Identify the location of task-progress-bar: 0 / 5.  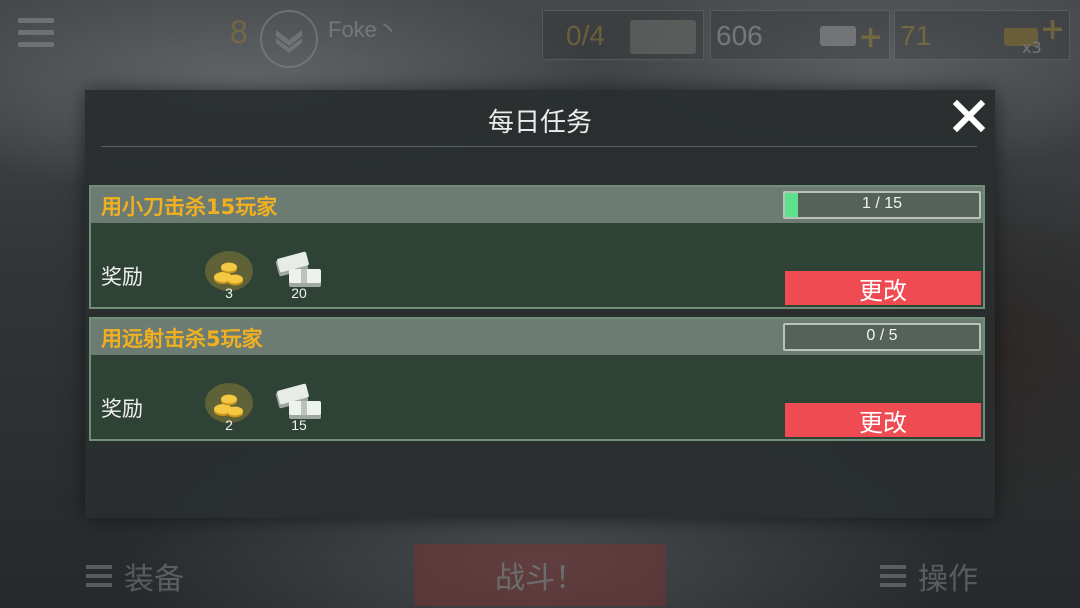
(882, 337).